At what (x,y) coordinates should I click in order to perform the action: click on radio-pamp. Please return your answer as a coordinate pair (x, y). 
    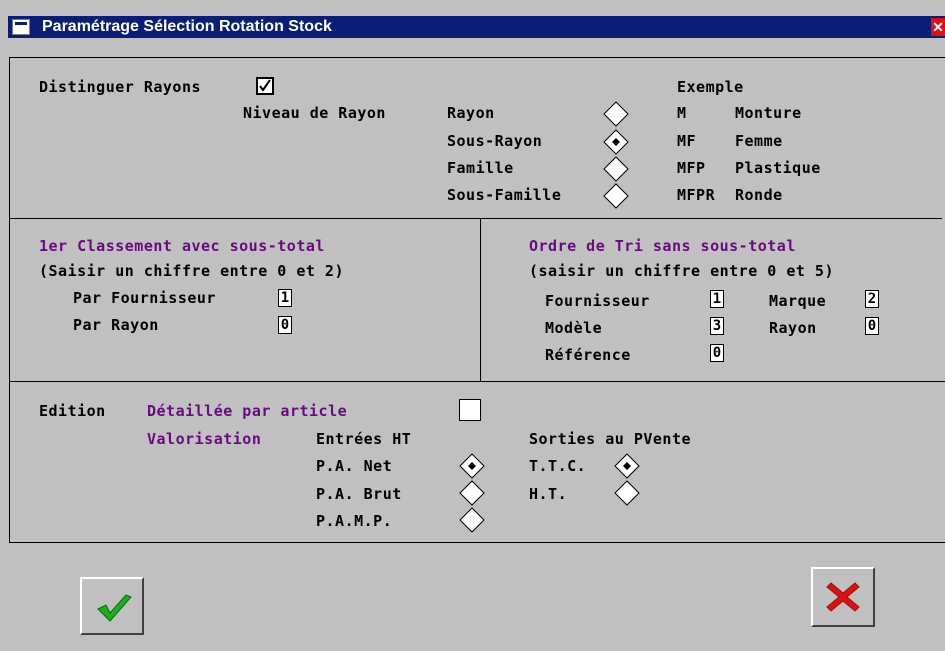
    Looking at the image, I should click on (472, 520).